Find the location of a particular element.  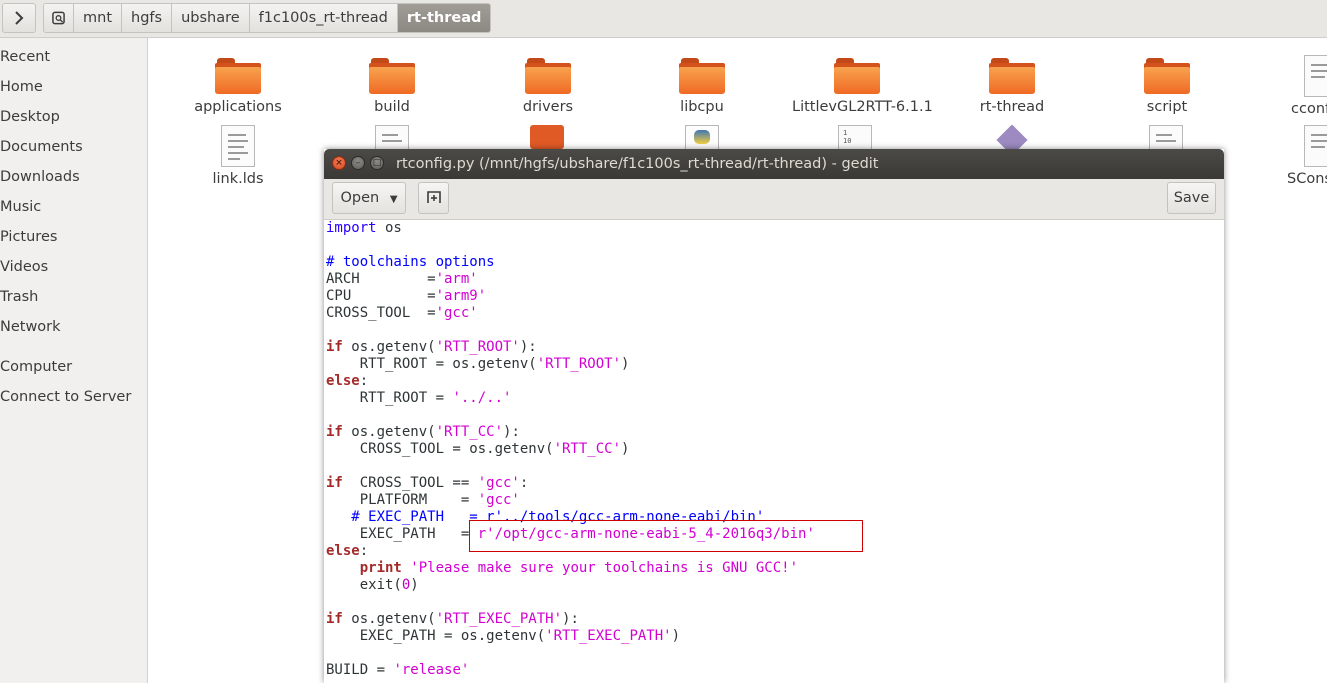

code-line: BUILD = 'release' is located at coordinates (398, 670).